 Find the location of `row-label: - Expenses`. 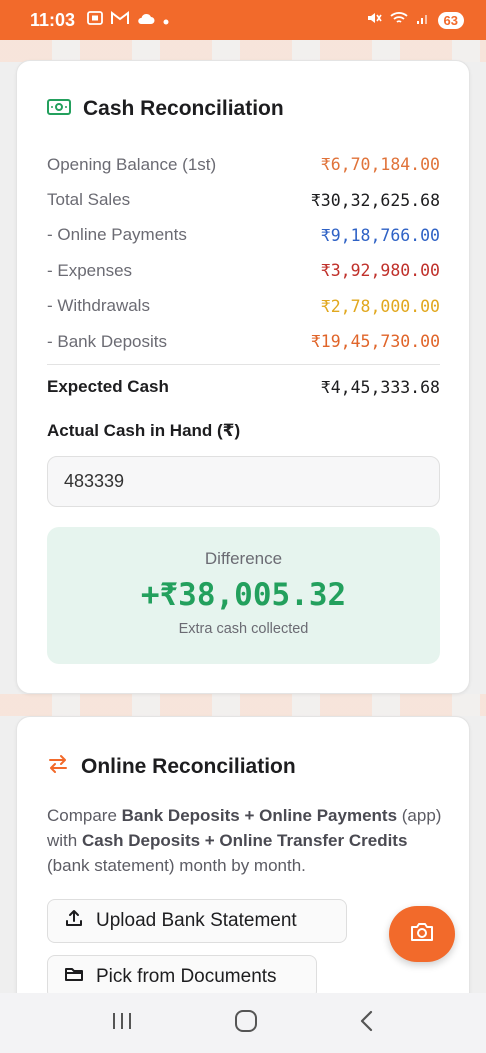

row-label: - Expenses is located at coordinates (90, 270).